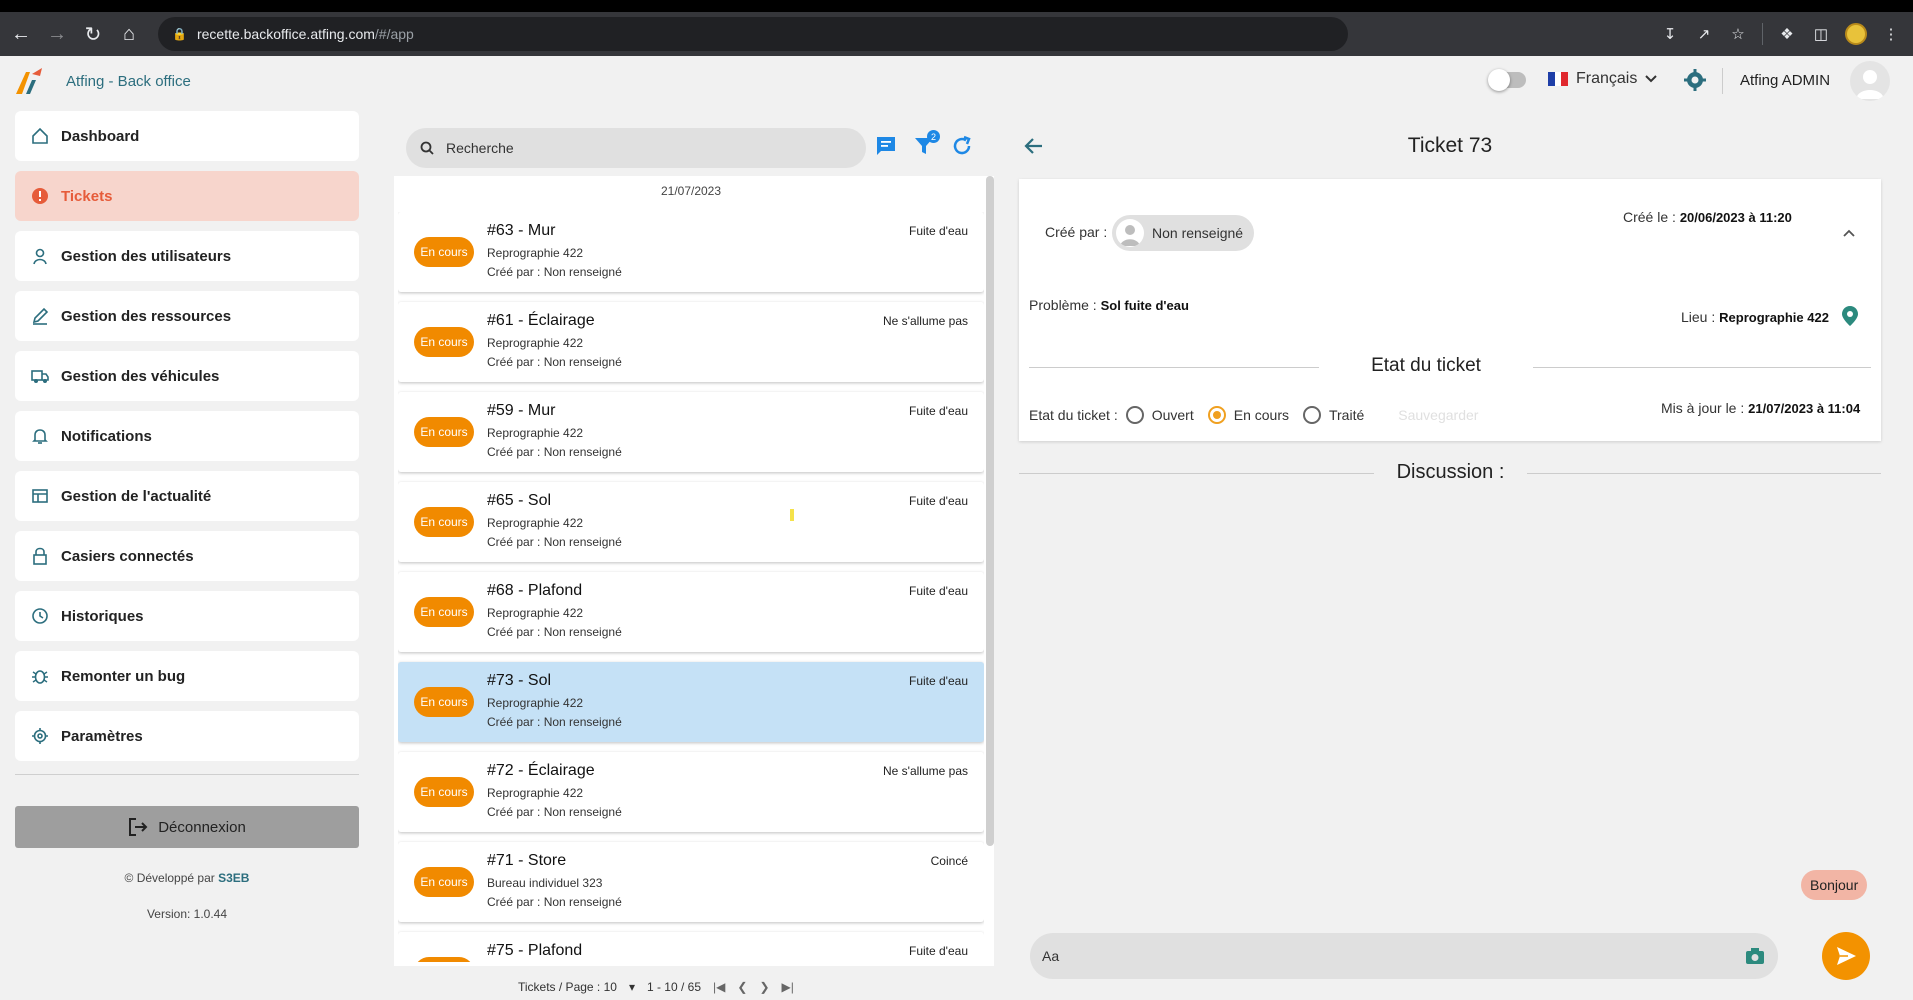 Image resolution: width=1913 pixels, height=1000 pixels. Describe the element at coordinates (1198, 233) in the screenshot. I see `creator-name: Non renseigné` at that location.